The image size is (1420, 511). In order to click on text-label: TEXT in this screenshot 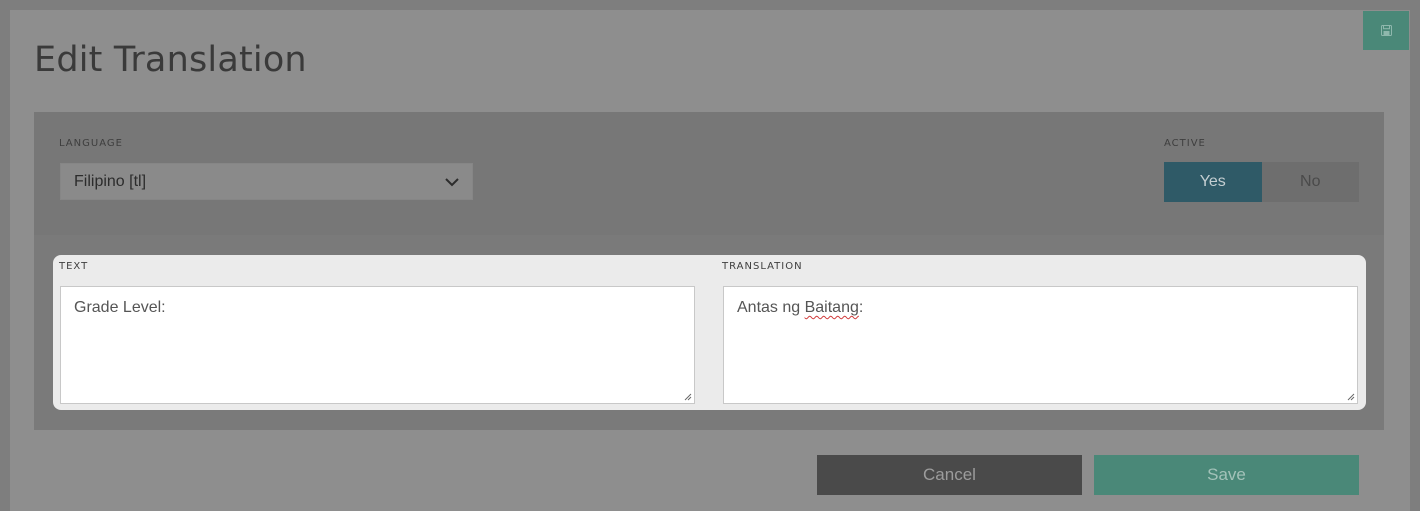, I will do `click(74, 266)`.